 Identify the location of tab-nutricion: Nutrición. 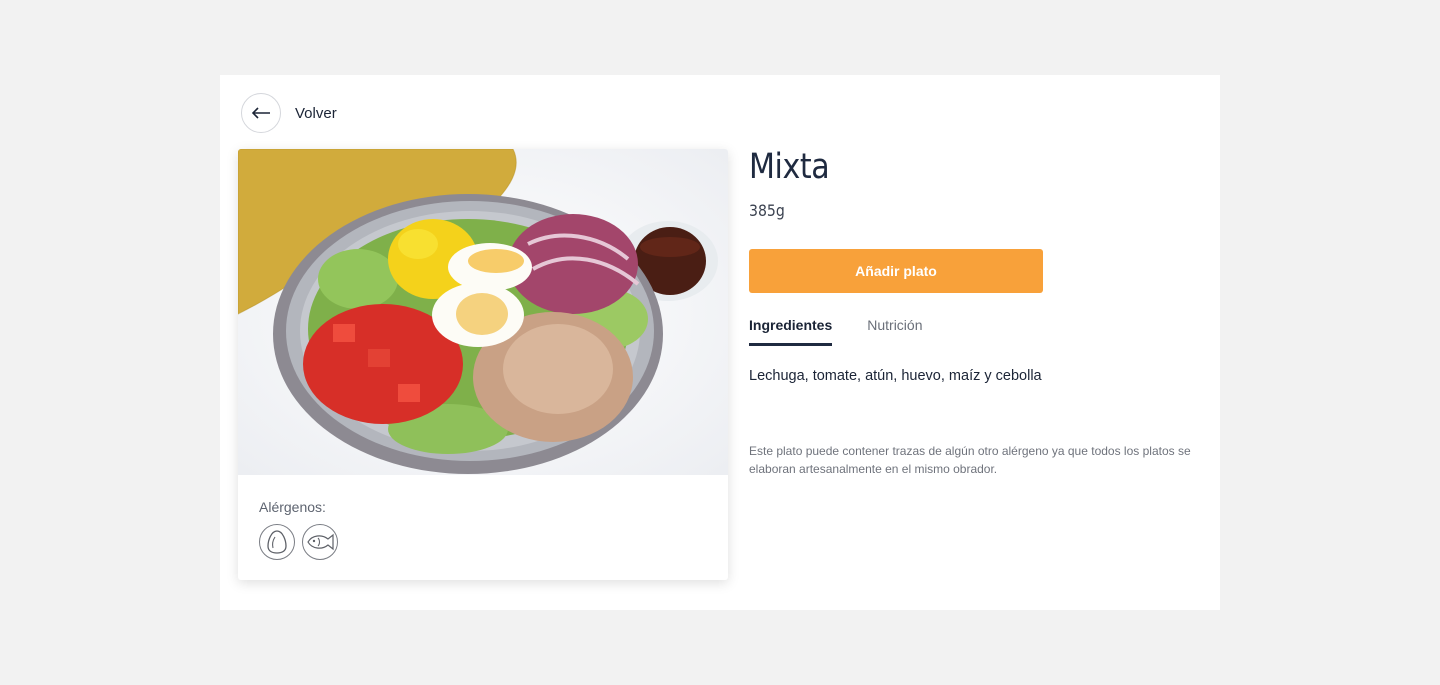
(894, 331).